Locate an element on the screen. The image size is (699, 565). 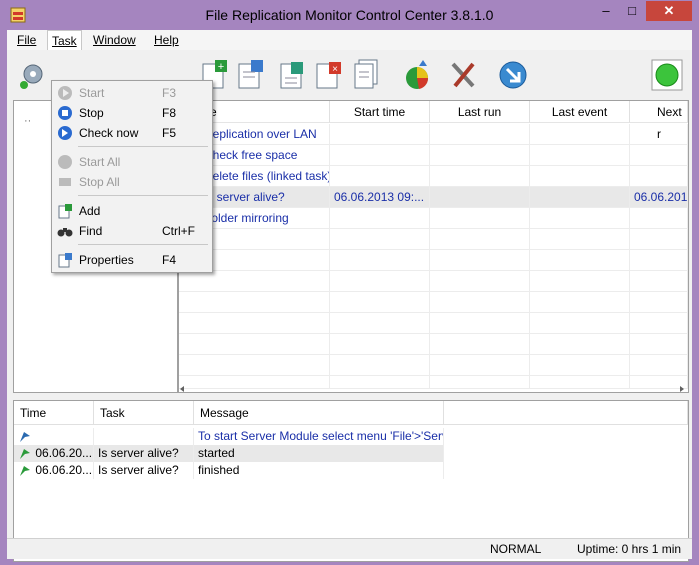
menu-task-label: Task is located at coordinates (64, 41).